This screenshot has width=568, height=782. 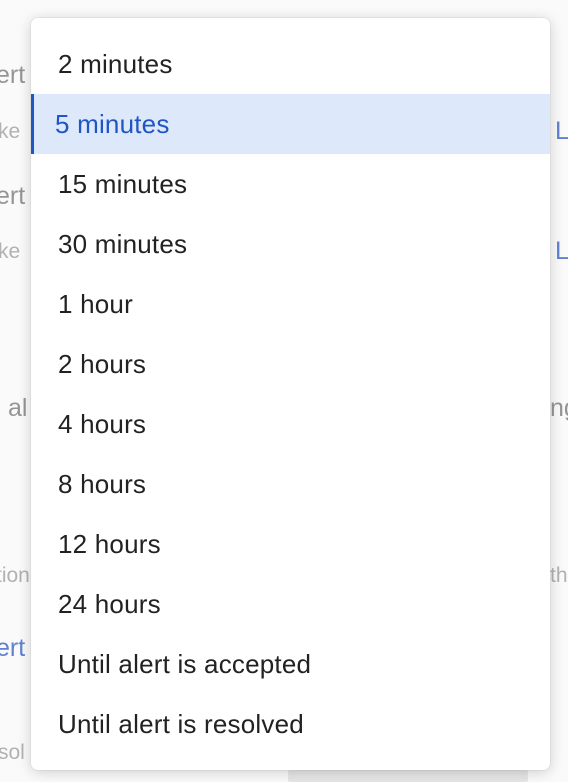 I want to click on option-2-minutes: 2 minutes, so click(x=290, y=64).